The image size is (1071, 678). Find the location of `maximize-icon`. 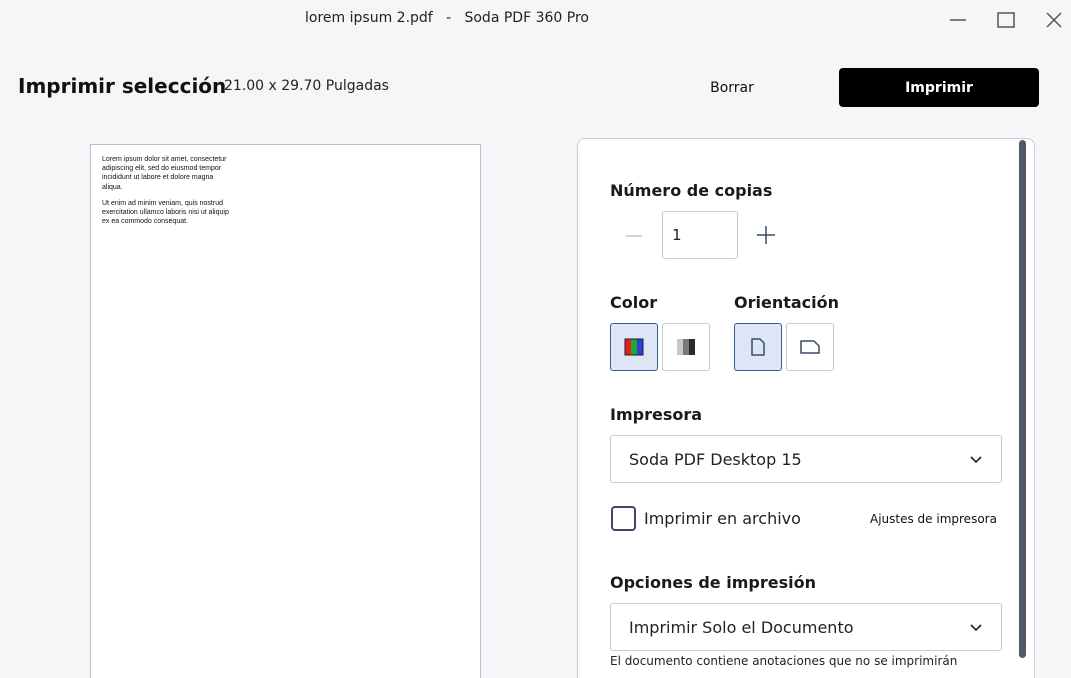

maximize-icon is located at coordinates (1006, 20).